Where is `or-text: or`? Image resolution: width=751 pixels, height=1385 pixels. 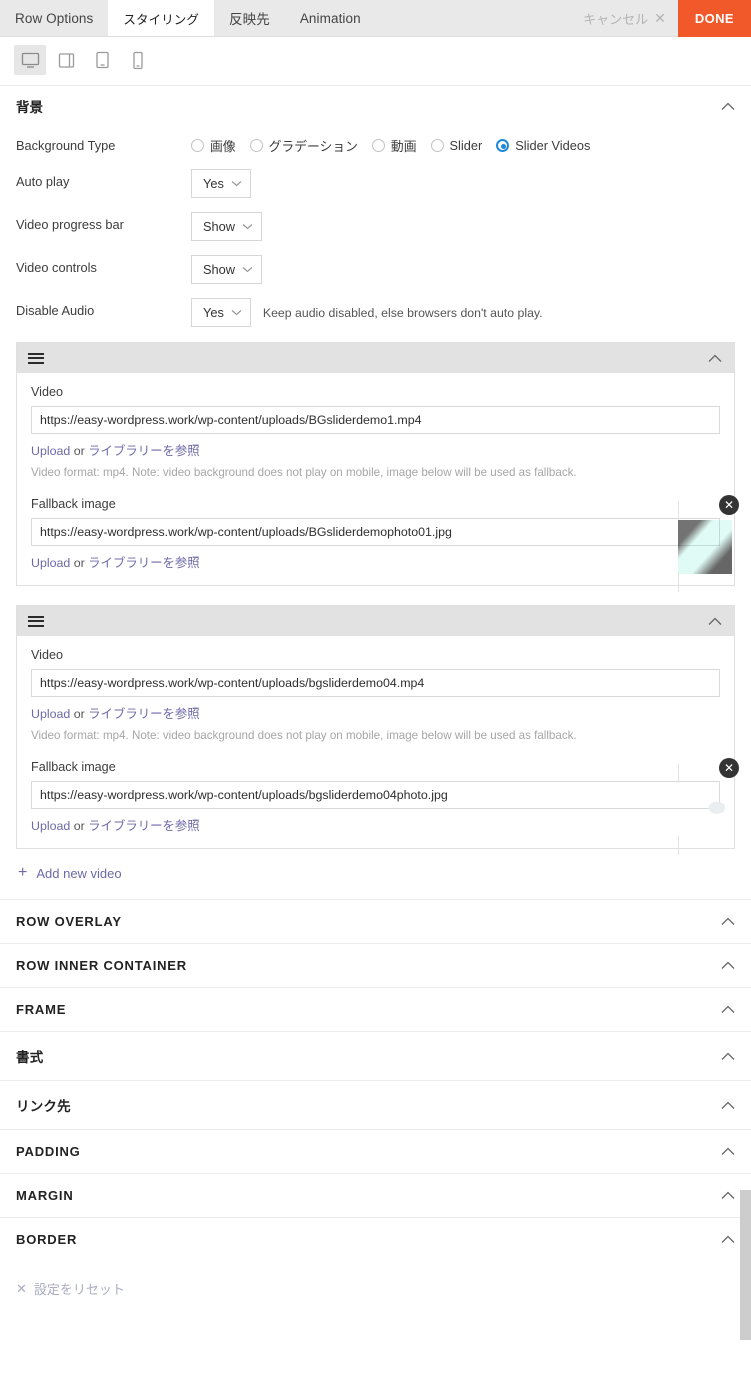 or-text: or is located at coordinates (79, 714).